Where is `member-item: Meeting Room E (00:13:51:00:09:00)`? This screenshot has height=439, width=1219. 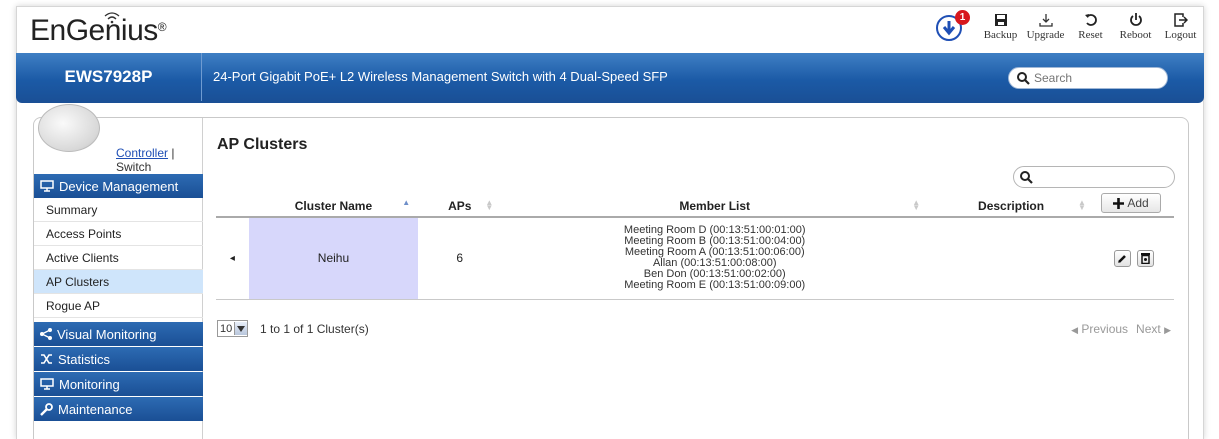
member-item: Meeting Room E (00:13:51:00:09:00) is located at coordinates (715, 285).